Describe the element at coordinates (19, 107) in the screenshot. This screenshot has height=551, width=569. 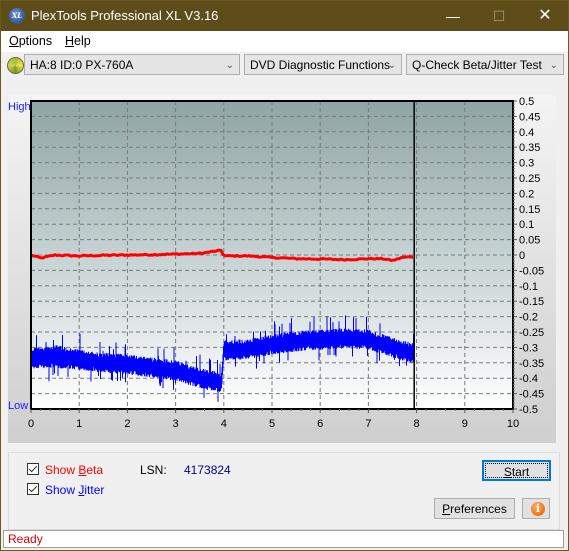
I see `high-label: High` at that location.